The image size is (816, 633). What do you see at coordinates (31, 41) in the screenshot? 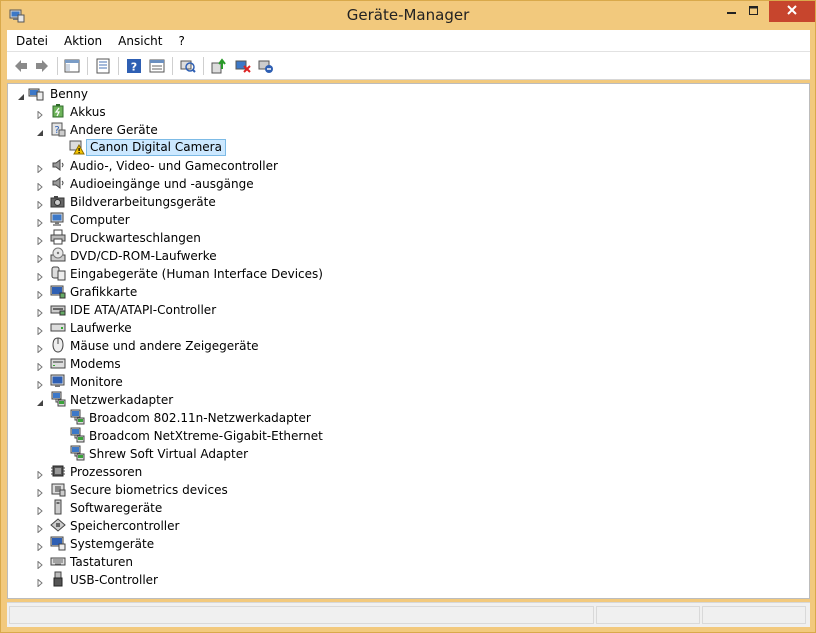
I see `menu-datei: Datei` at bounding box center [31, 41].